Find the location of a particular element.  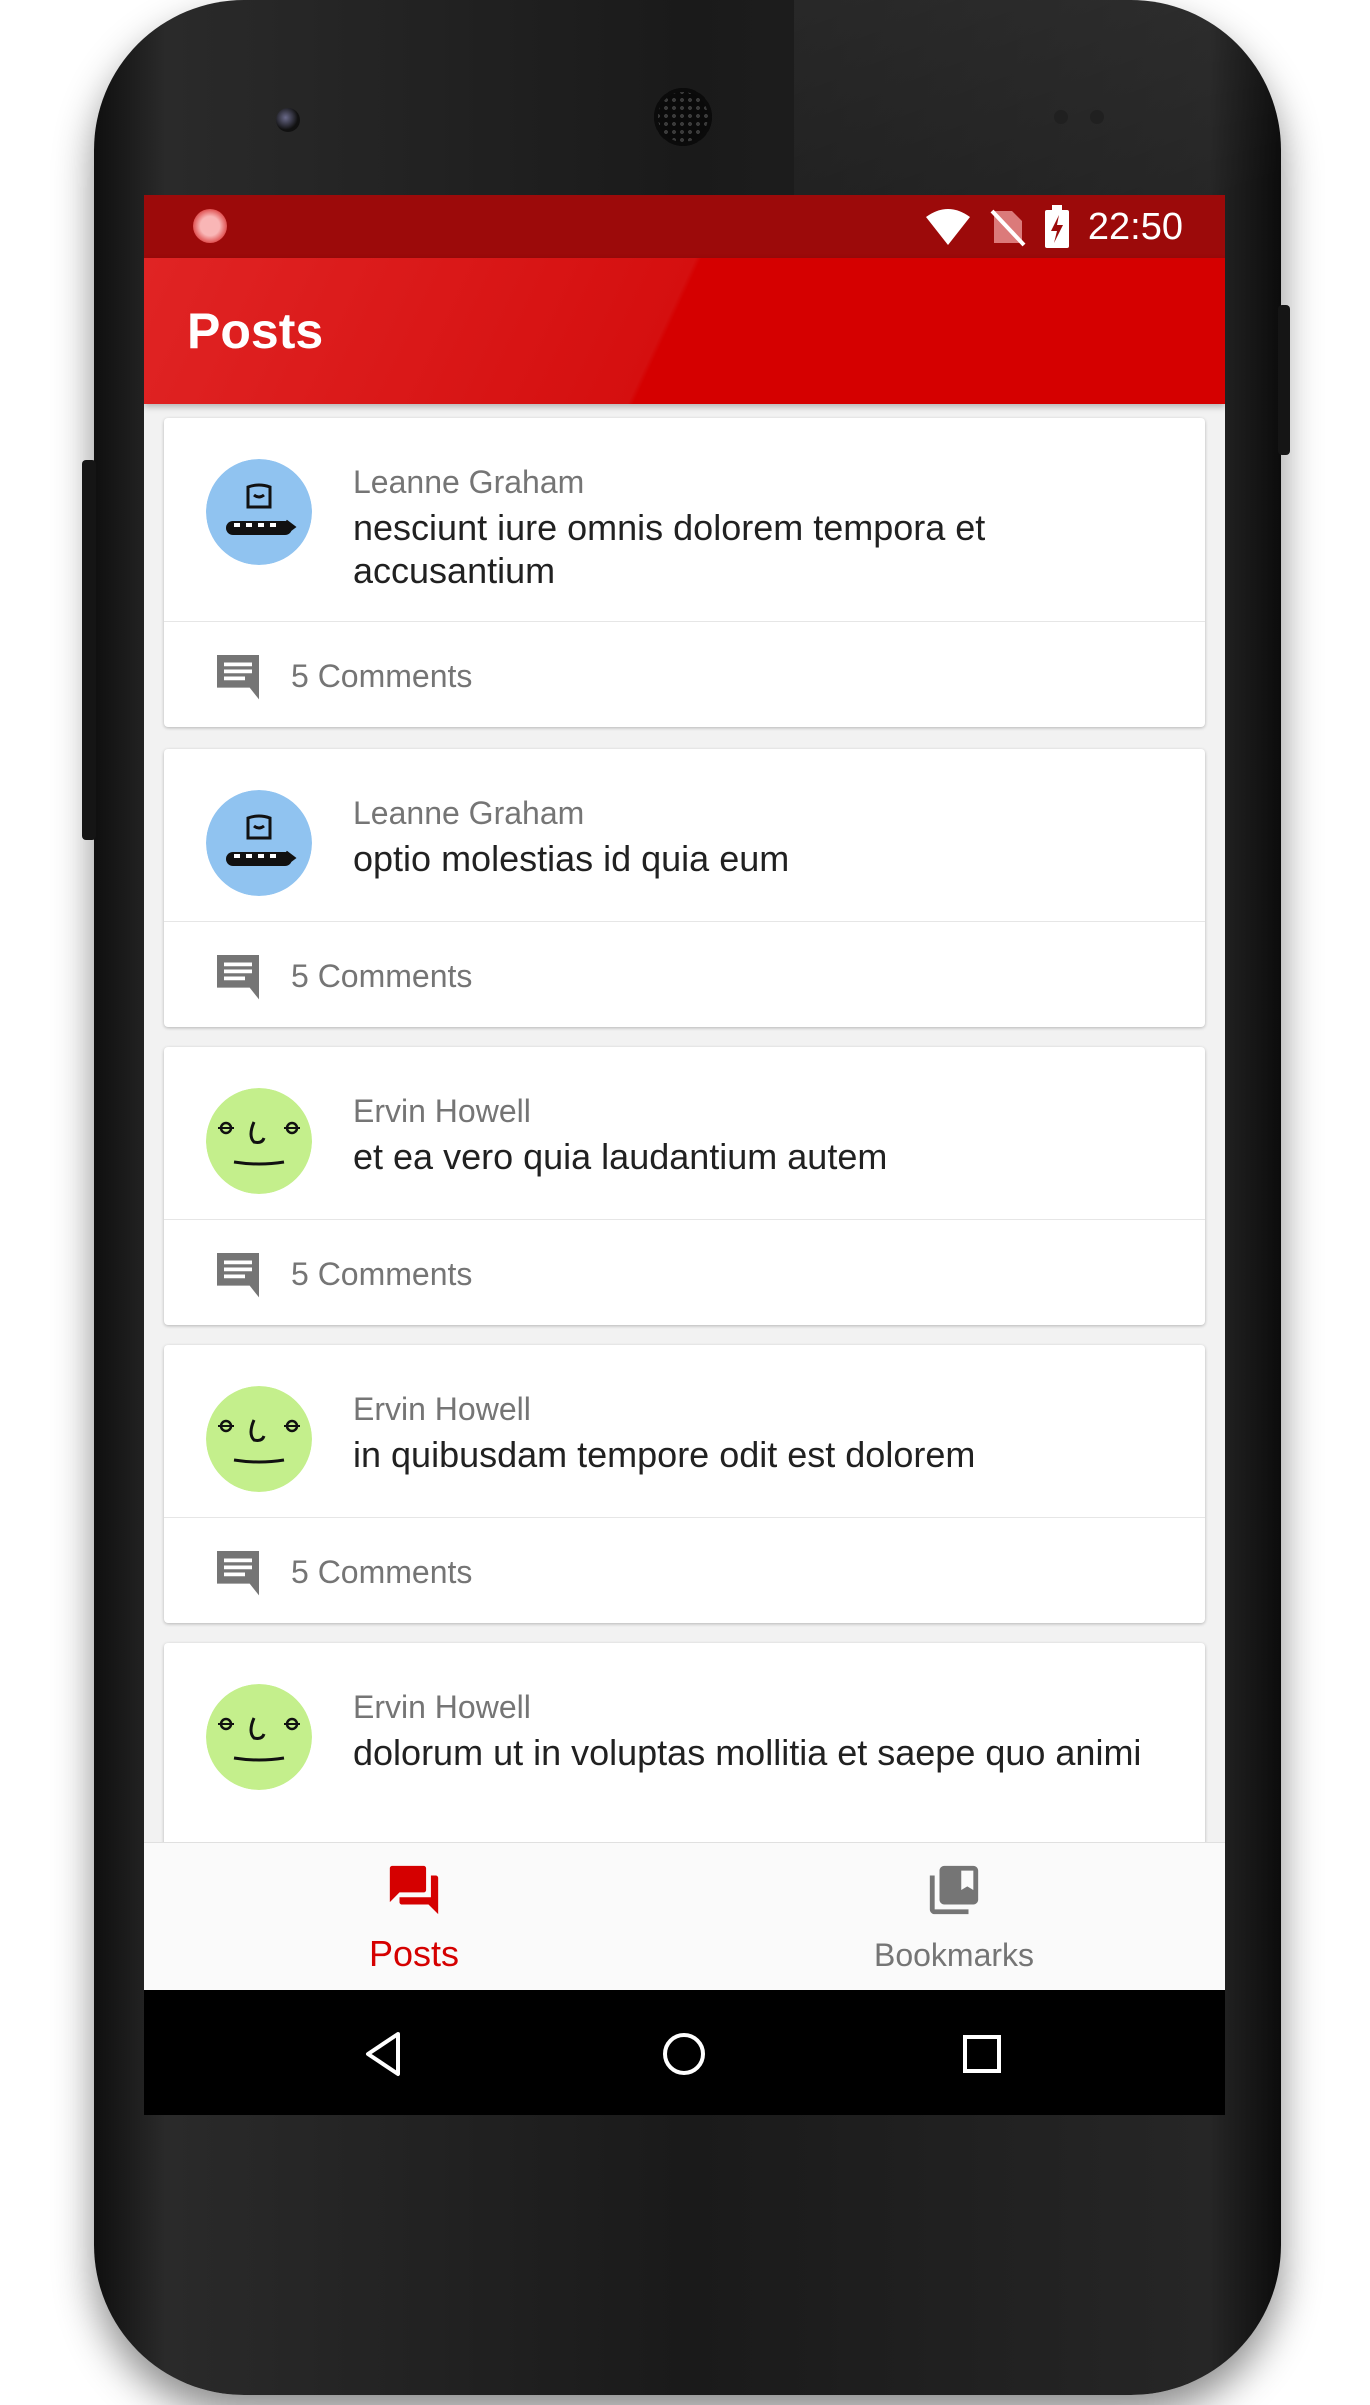

page-title: Posts is located at coordinates (255, 331).